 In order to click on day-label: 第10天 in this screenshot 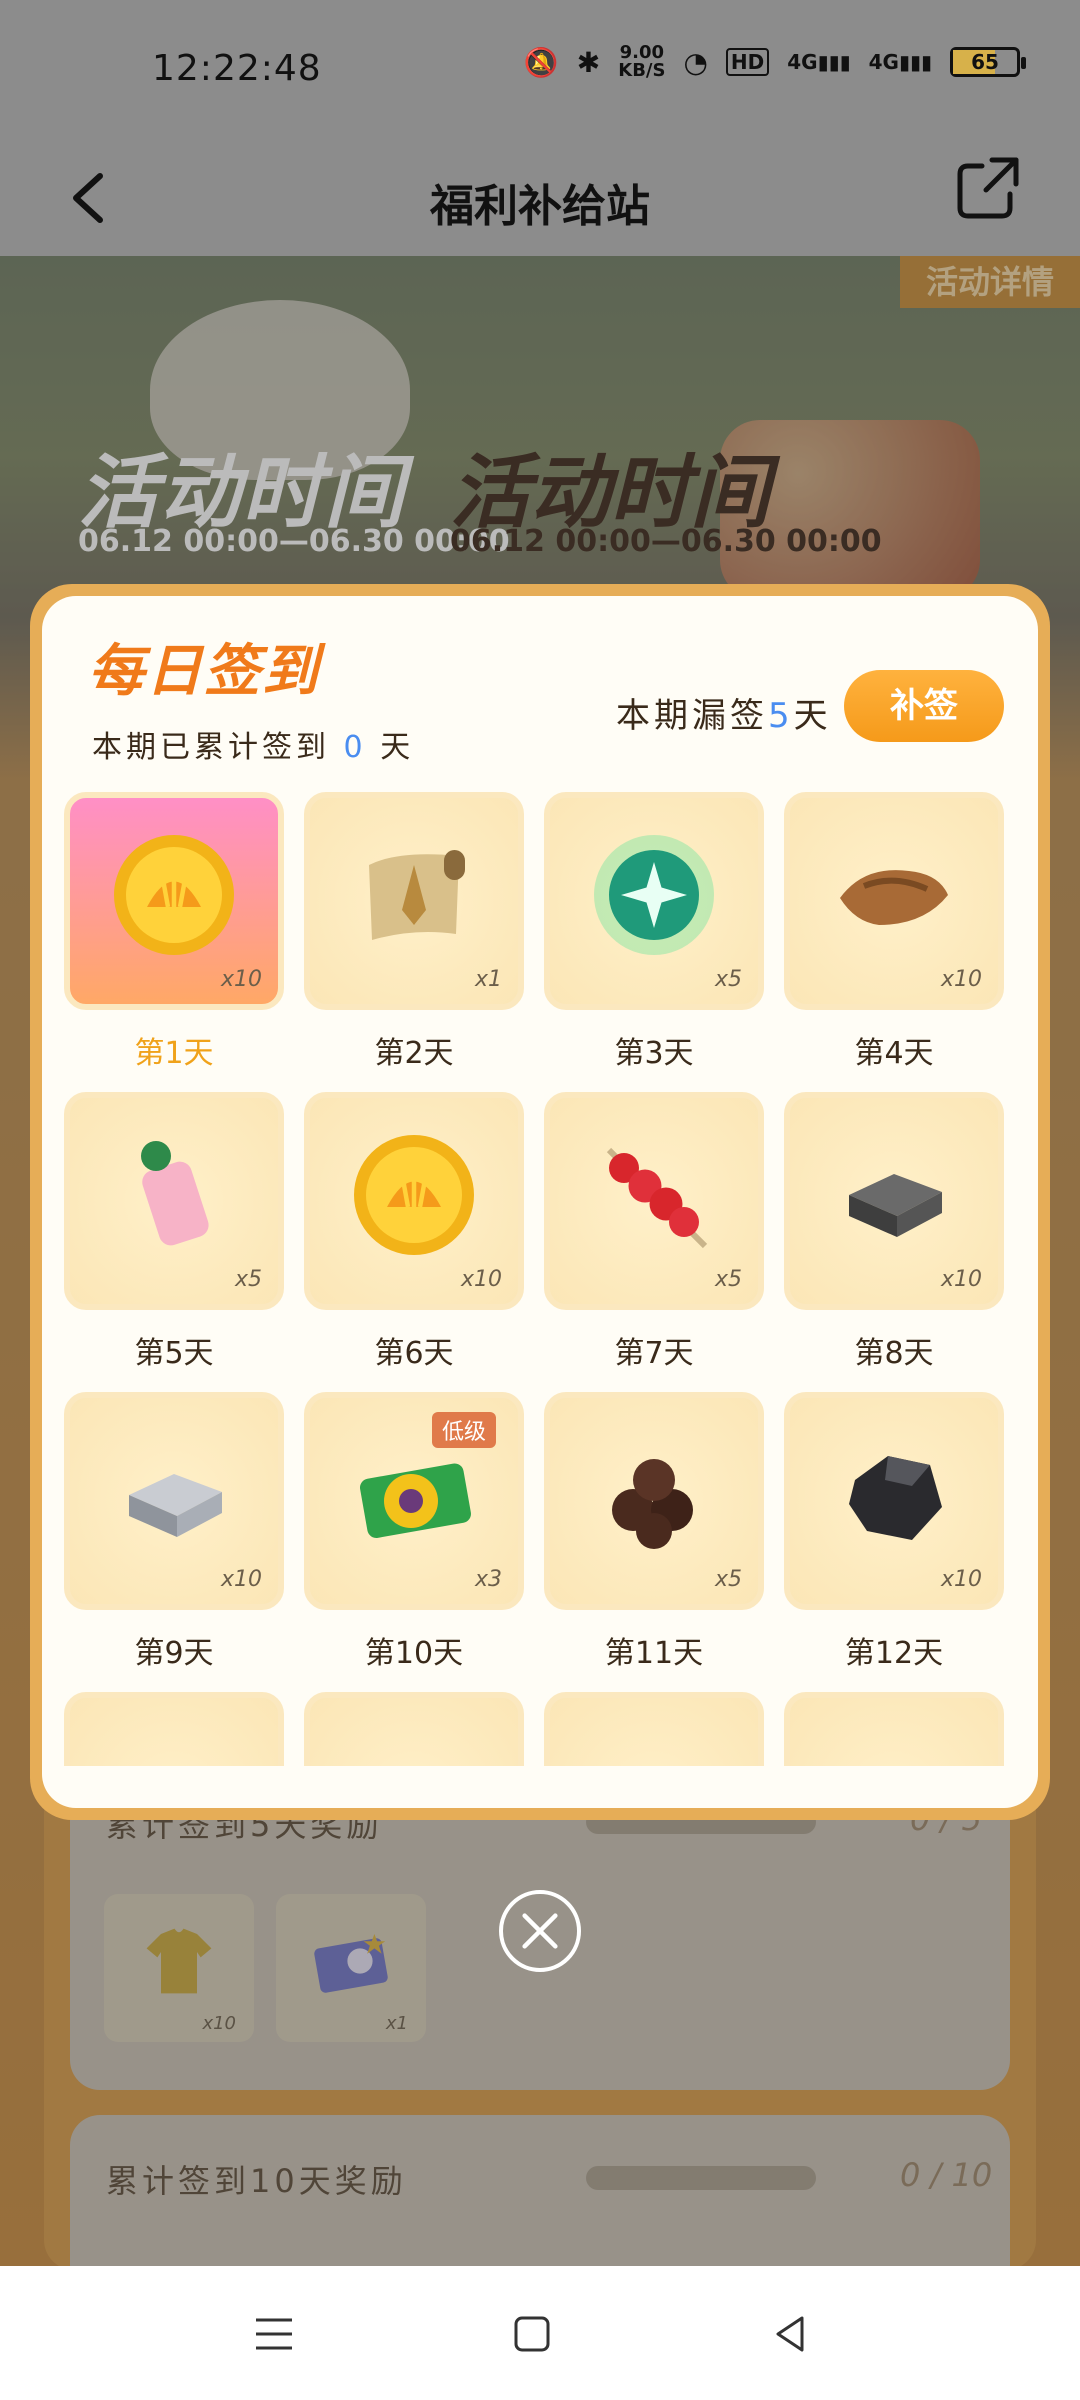, I will do `click(414, 1653)`.